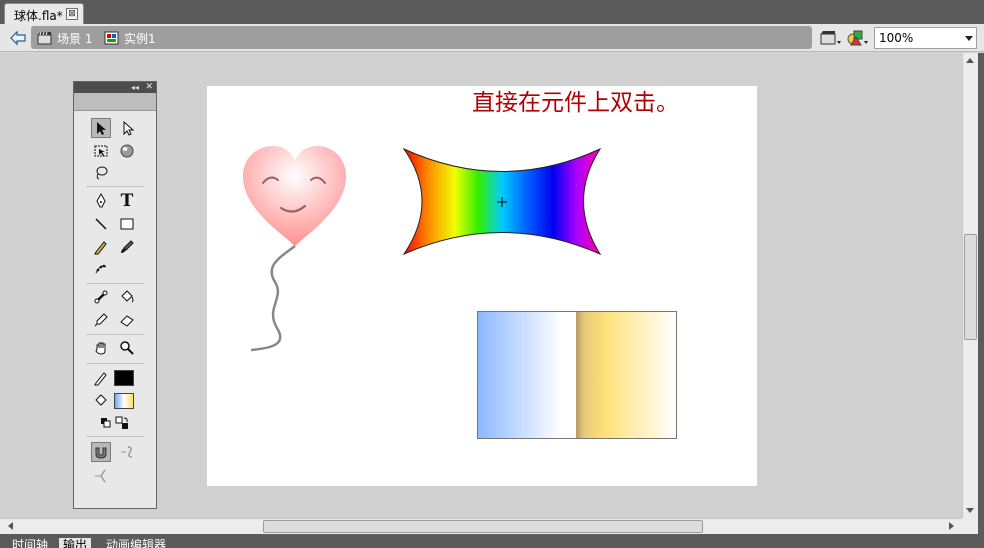  Describe the element at coordinates (140, 38) in the screenshot. I see `breadcrumb-symbol-label: 实例1` at that location.